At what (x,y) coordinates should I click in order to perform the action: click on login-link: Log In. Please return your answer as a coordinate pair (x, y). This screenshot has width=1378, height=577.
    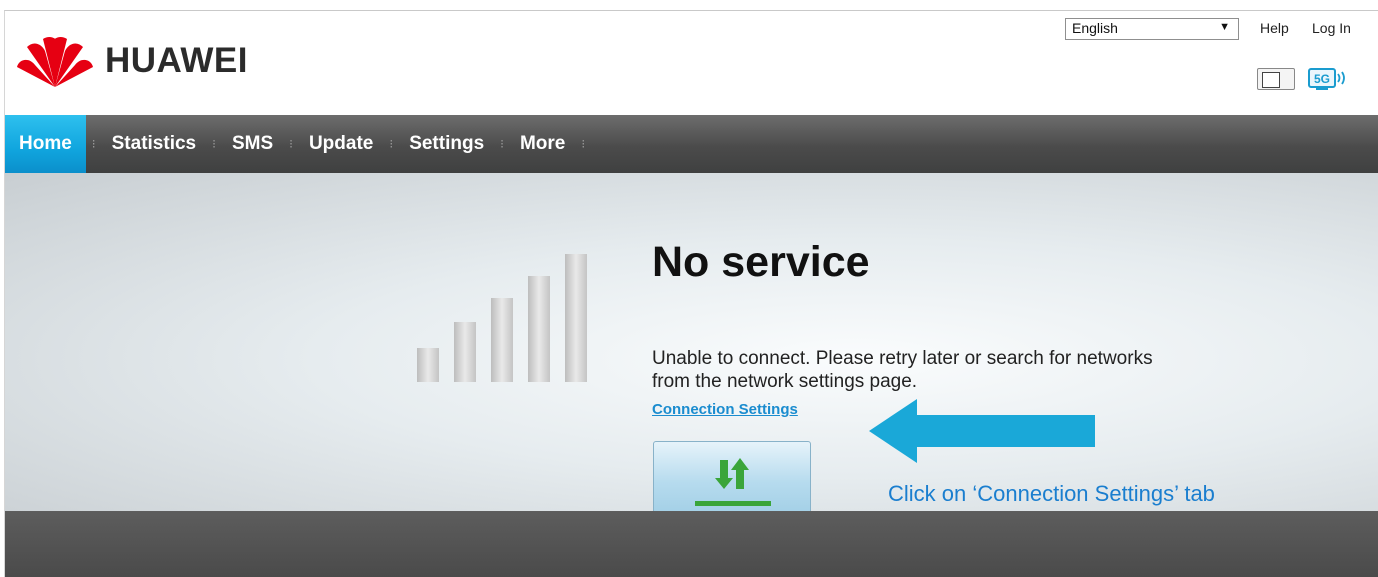
    Looking at the image, I should click on (1331, 28).